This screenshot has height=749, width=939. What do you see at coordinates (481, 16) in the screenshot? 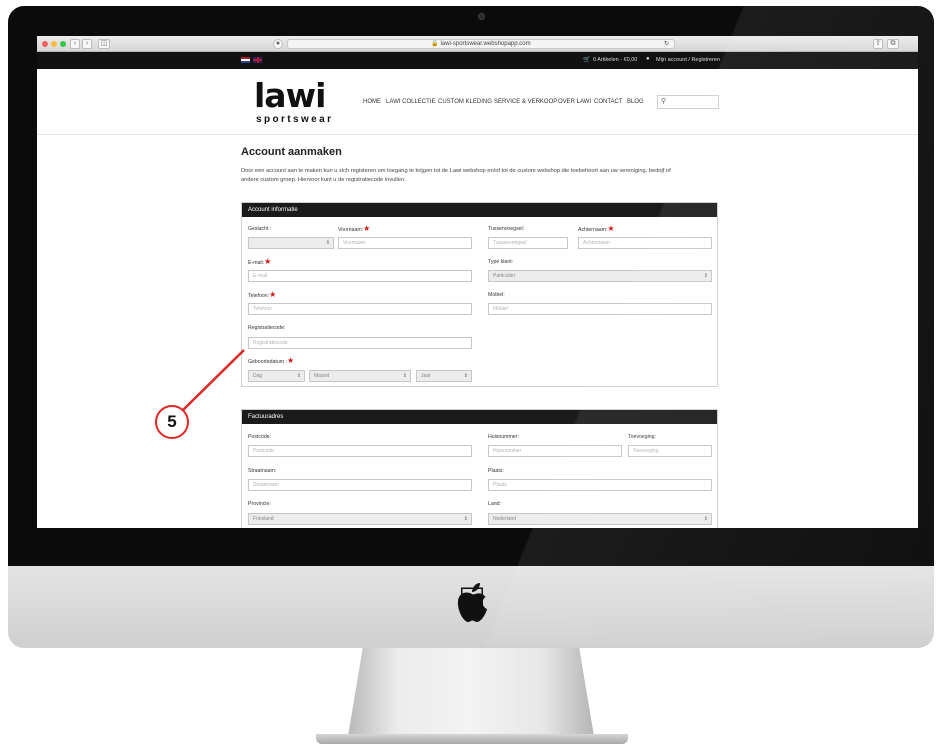
I see `camera-icon` at bounding box center [481, 16].